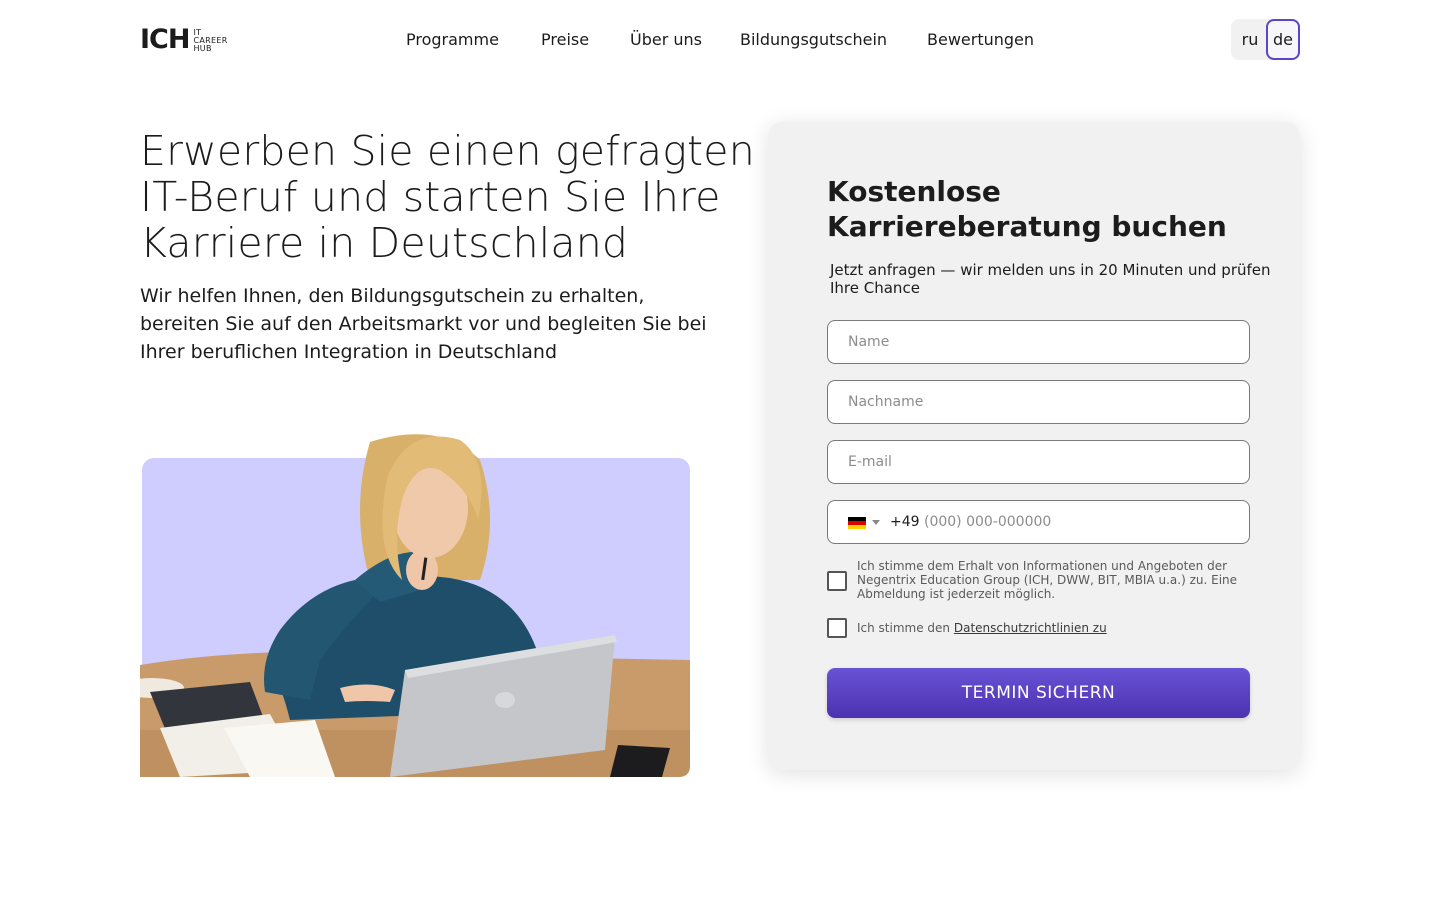 This screenshot has width=1440, height=900. Describe the element at coordinates (565, 40) in the screenshot. I see `nav-preise: Preise` at that location.